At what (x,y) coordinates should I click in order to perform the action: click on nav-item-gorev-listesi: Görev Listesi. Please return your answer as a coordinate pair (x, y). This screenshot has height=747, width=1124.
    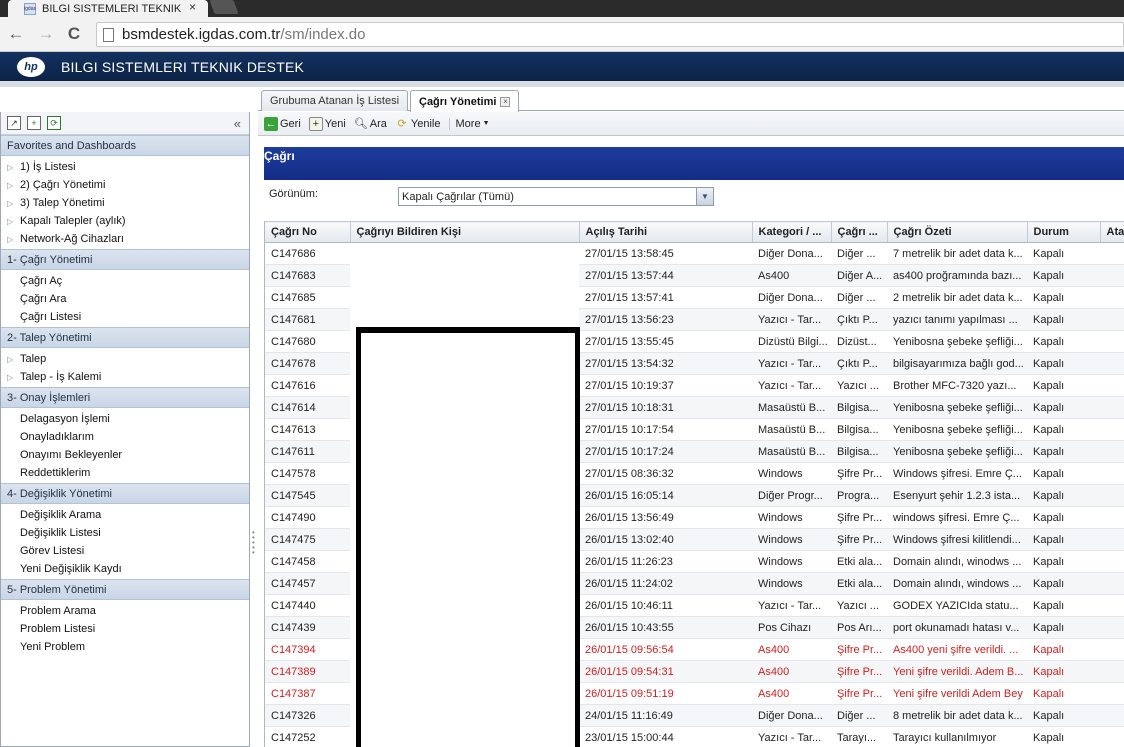
    Looking at the image, I should click on (125, 551).